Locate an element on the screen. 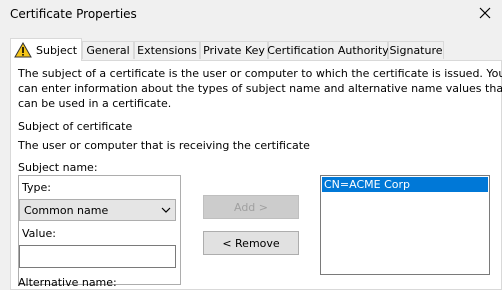 The image size is (502, 290). chevron-down-icon is located at coordinates (166, 210).